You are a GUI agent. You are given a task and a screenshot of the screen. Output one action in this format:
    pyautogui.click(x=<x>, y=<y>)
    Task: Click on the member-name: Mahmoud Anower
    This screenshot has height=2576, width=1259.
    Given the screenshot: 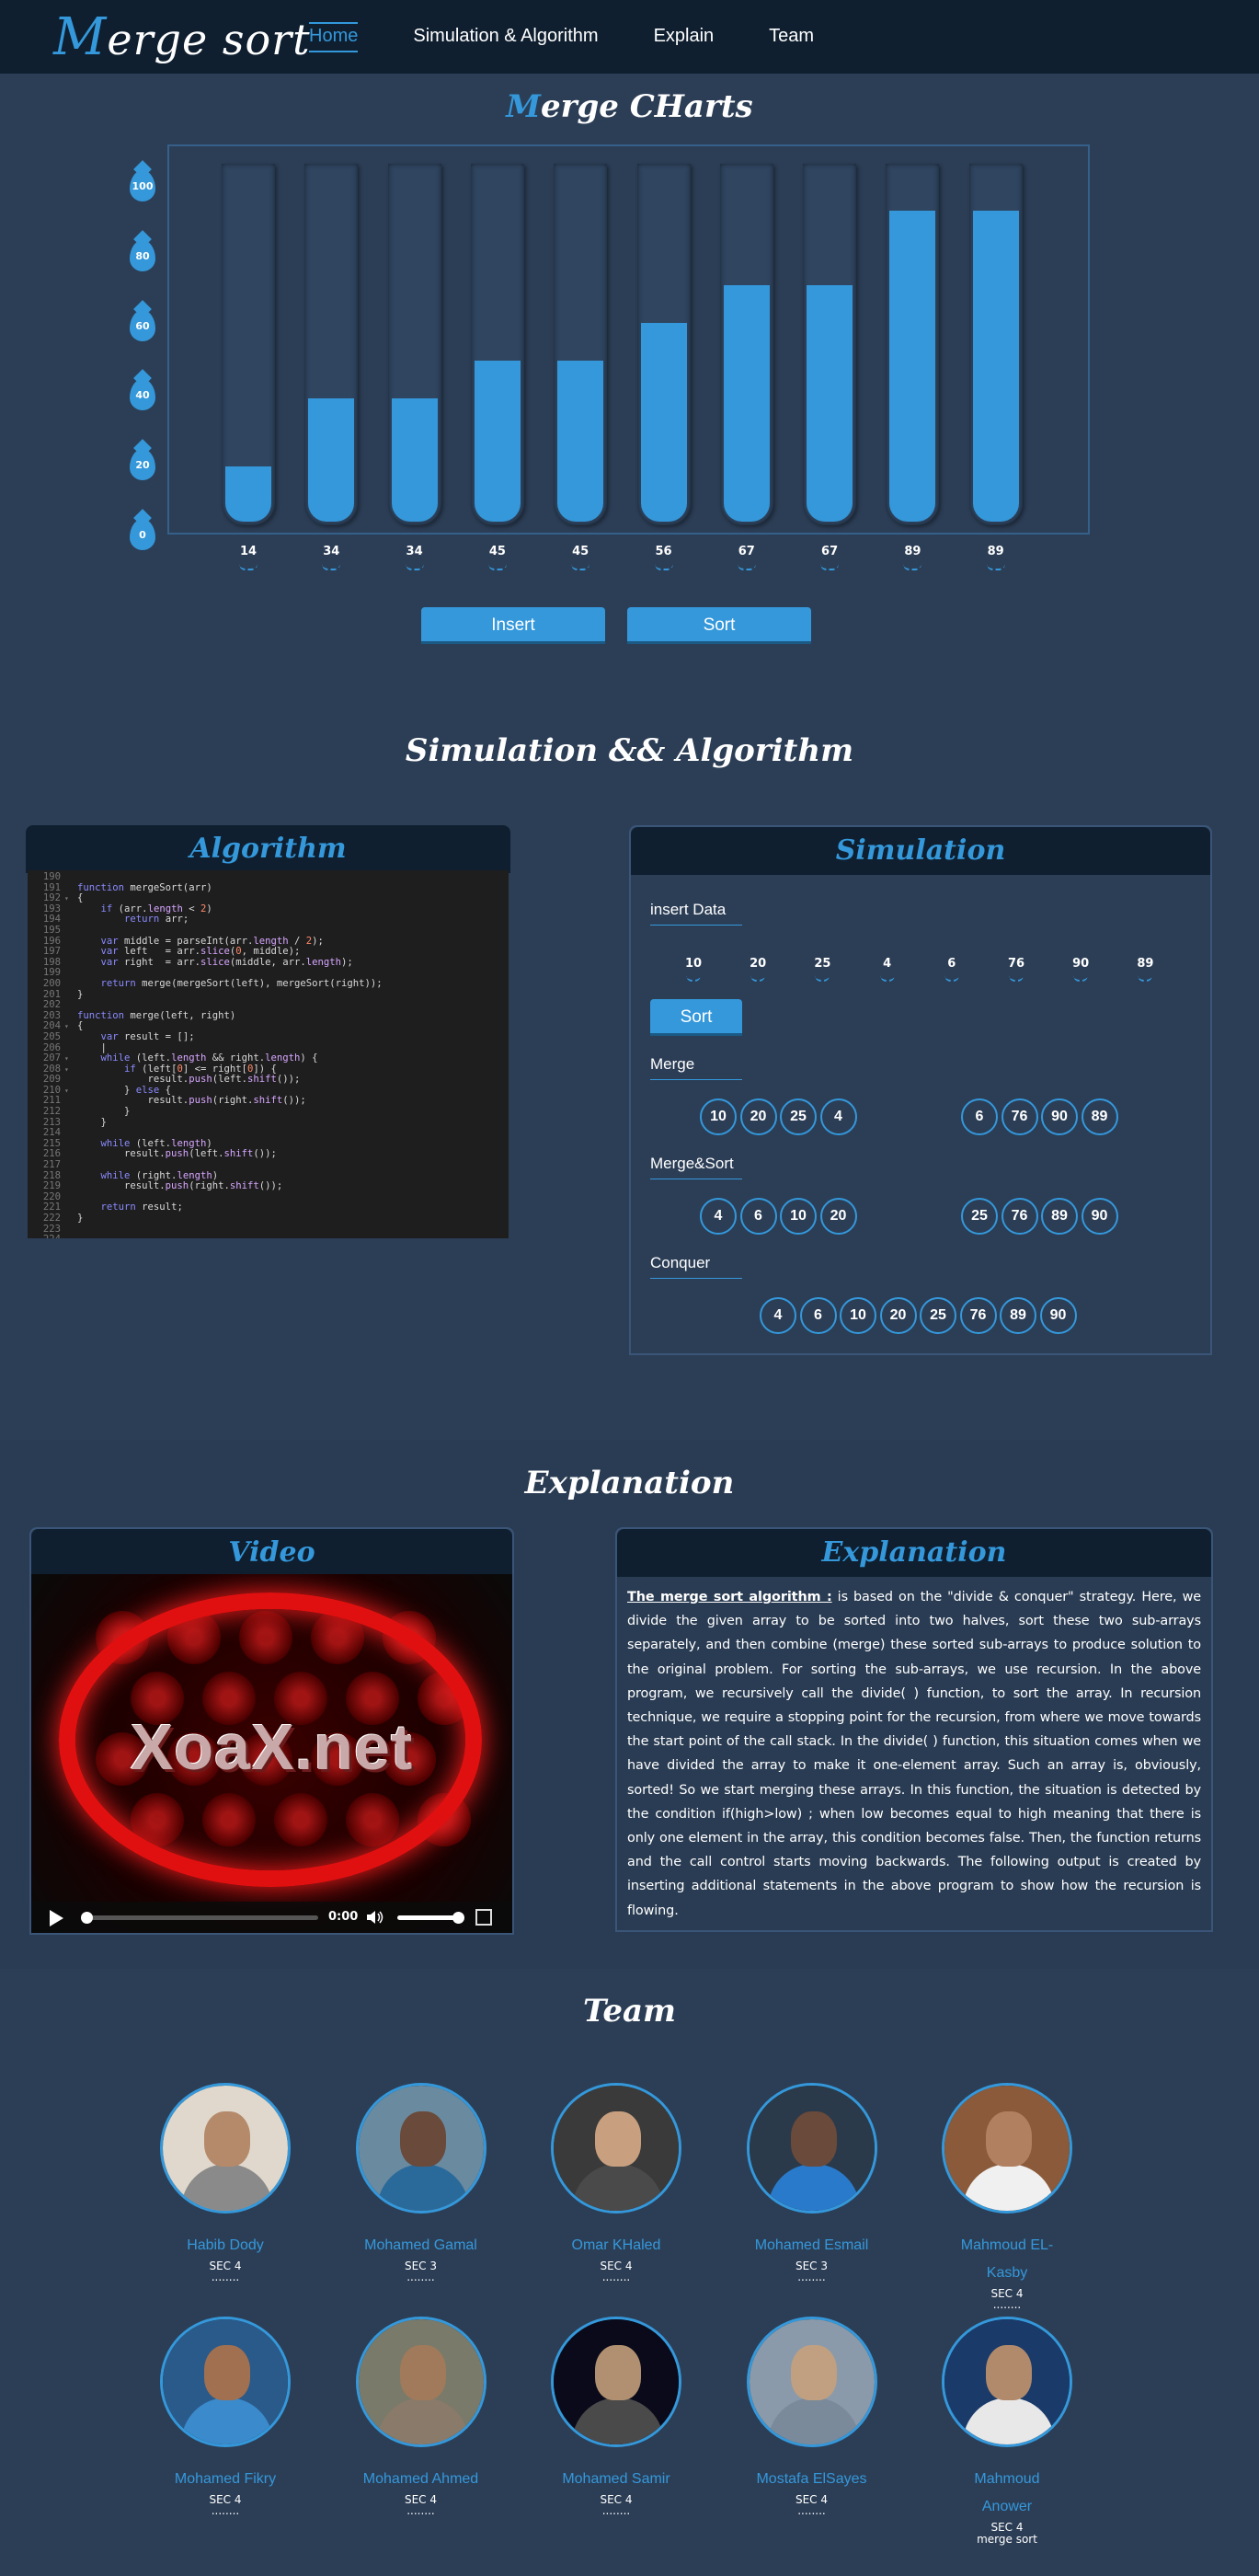 What is the action you would take?
    pyautogui.click(x=1007, y=2492)
    